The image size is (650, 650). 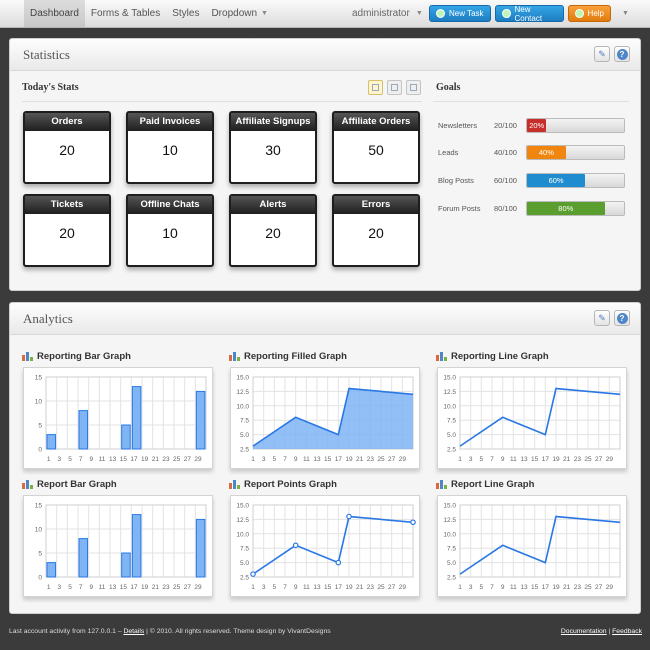 I want to click on stat-label: Errors, so click(x=376, y=205).